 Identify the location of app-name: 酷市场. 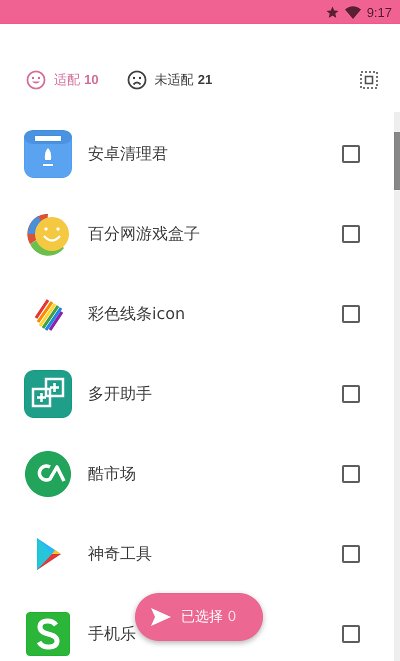
(112, 474).